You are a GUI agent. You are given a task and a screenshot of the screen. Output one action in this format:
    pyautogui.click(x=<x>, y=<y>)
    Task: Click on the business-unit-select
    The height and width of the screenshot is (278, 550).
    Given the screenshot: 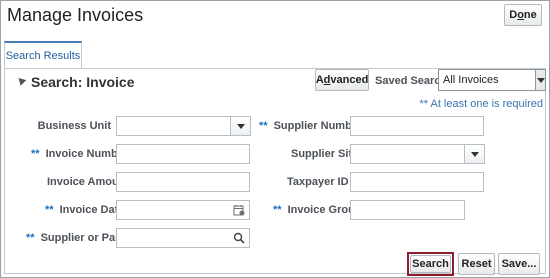 What is the action you would take?
    pyautogui.click(x=183, y=126)
    